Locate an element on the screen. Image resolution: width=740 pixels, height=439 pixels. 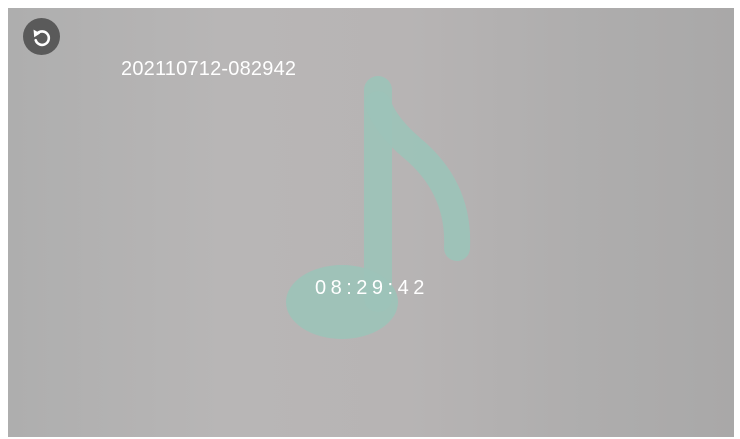
undo-arrow-icon is located at coordinates (41, 37).